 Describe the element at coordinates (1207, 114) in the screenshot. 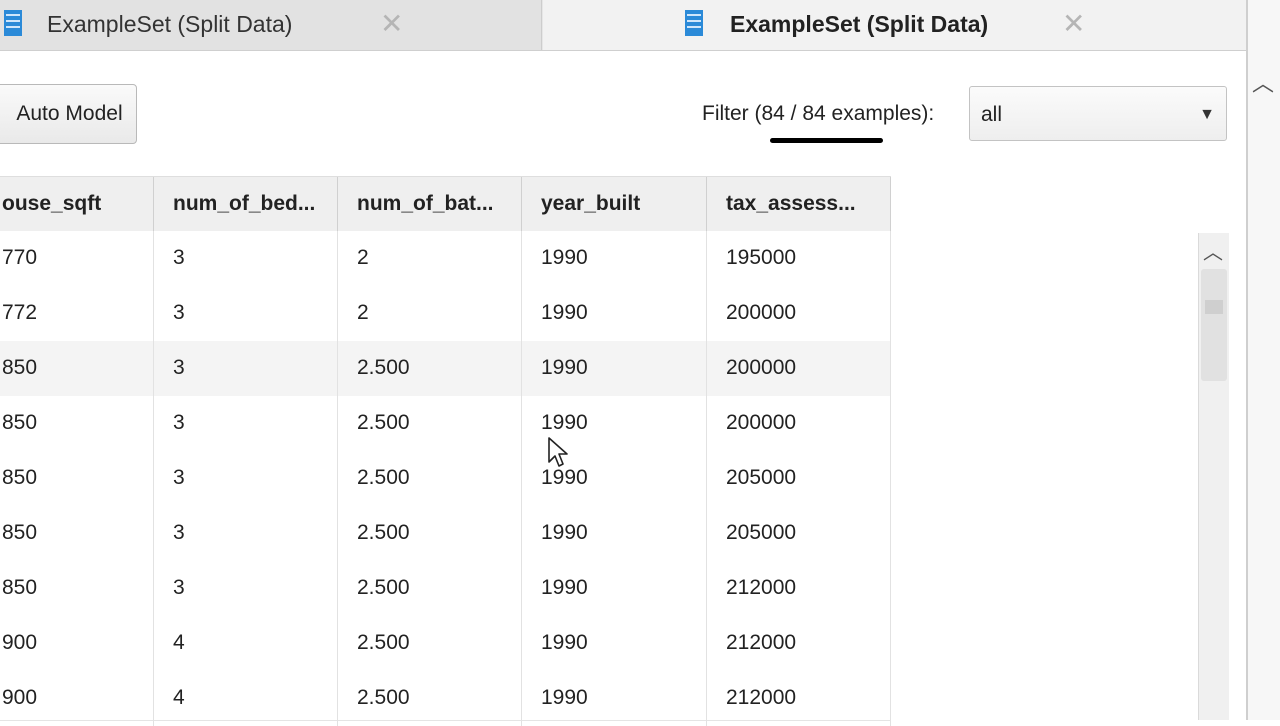

I see `chevron-down-icon: ▼` at that location.